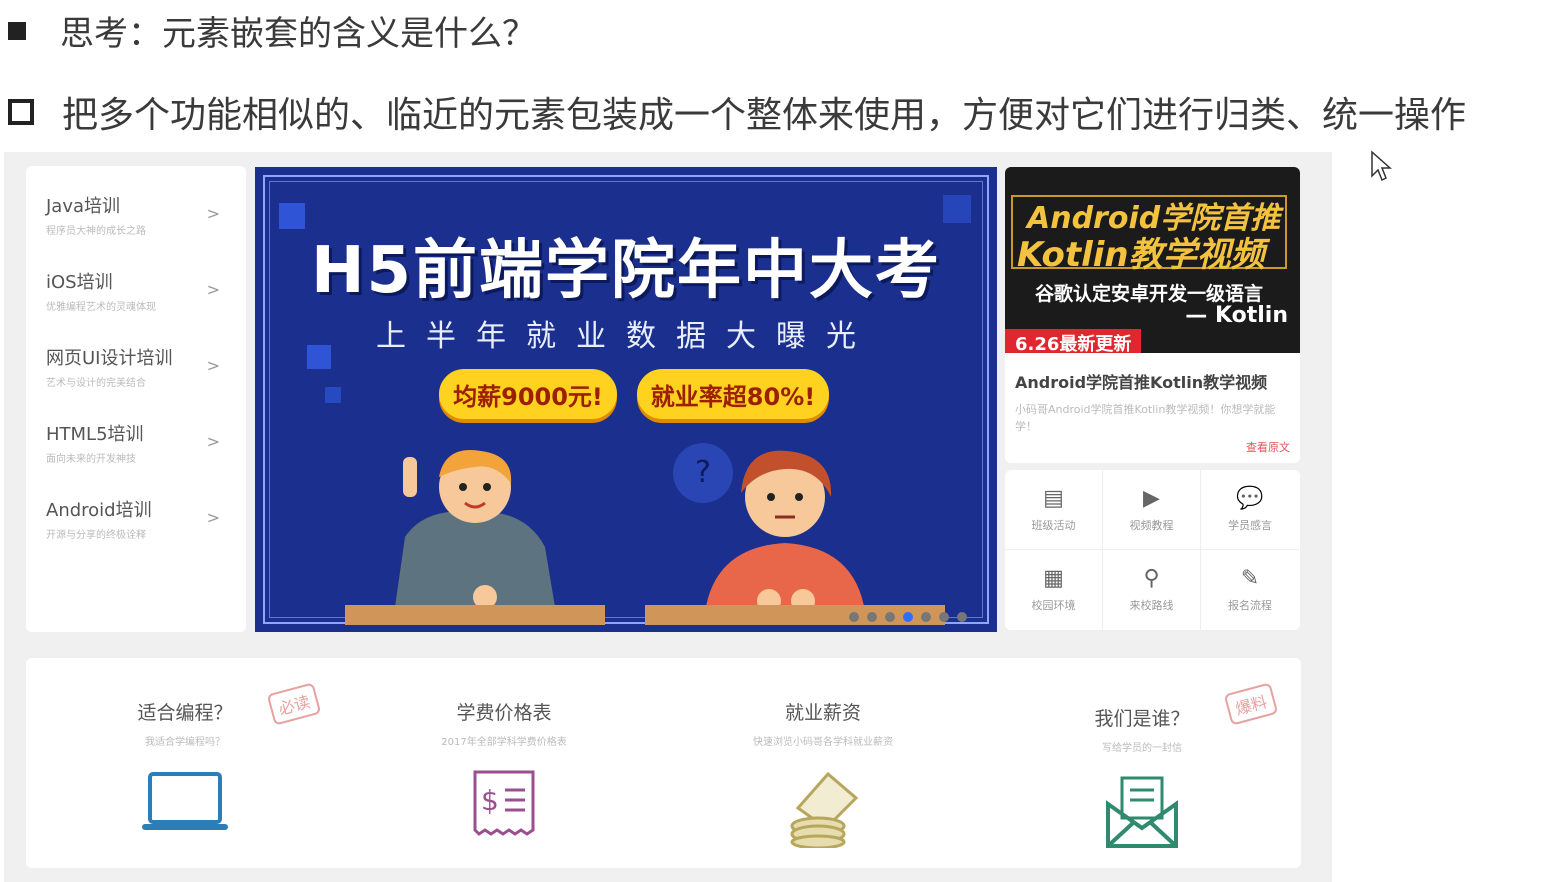  Describe the element at coordinates (1145, 418) in the screenshot. I see `promo-description: 小码哥Android学院首推Kotlin教学视频！你想学就能学！` at that location.